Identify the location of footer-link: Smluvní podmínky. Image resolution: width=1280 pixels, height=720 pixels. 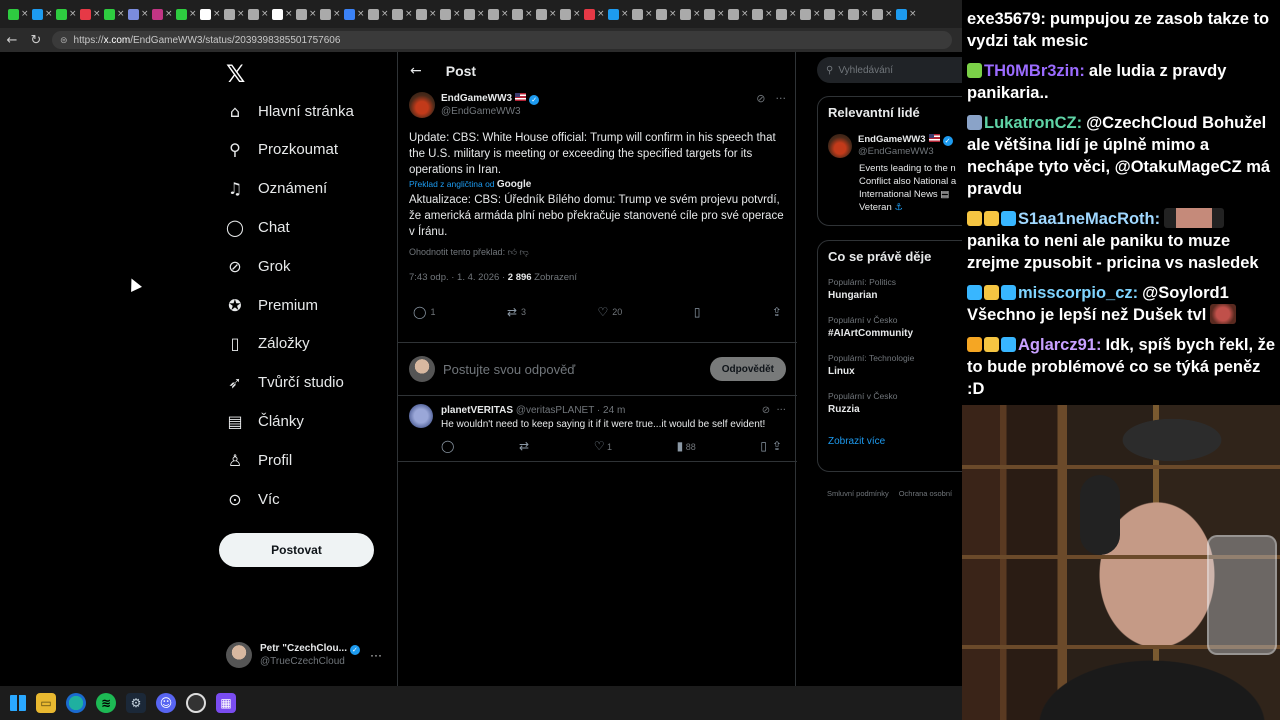
(858, 493).